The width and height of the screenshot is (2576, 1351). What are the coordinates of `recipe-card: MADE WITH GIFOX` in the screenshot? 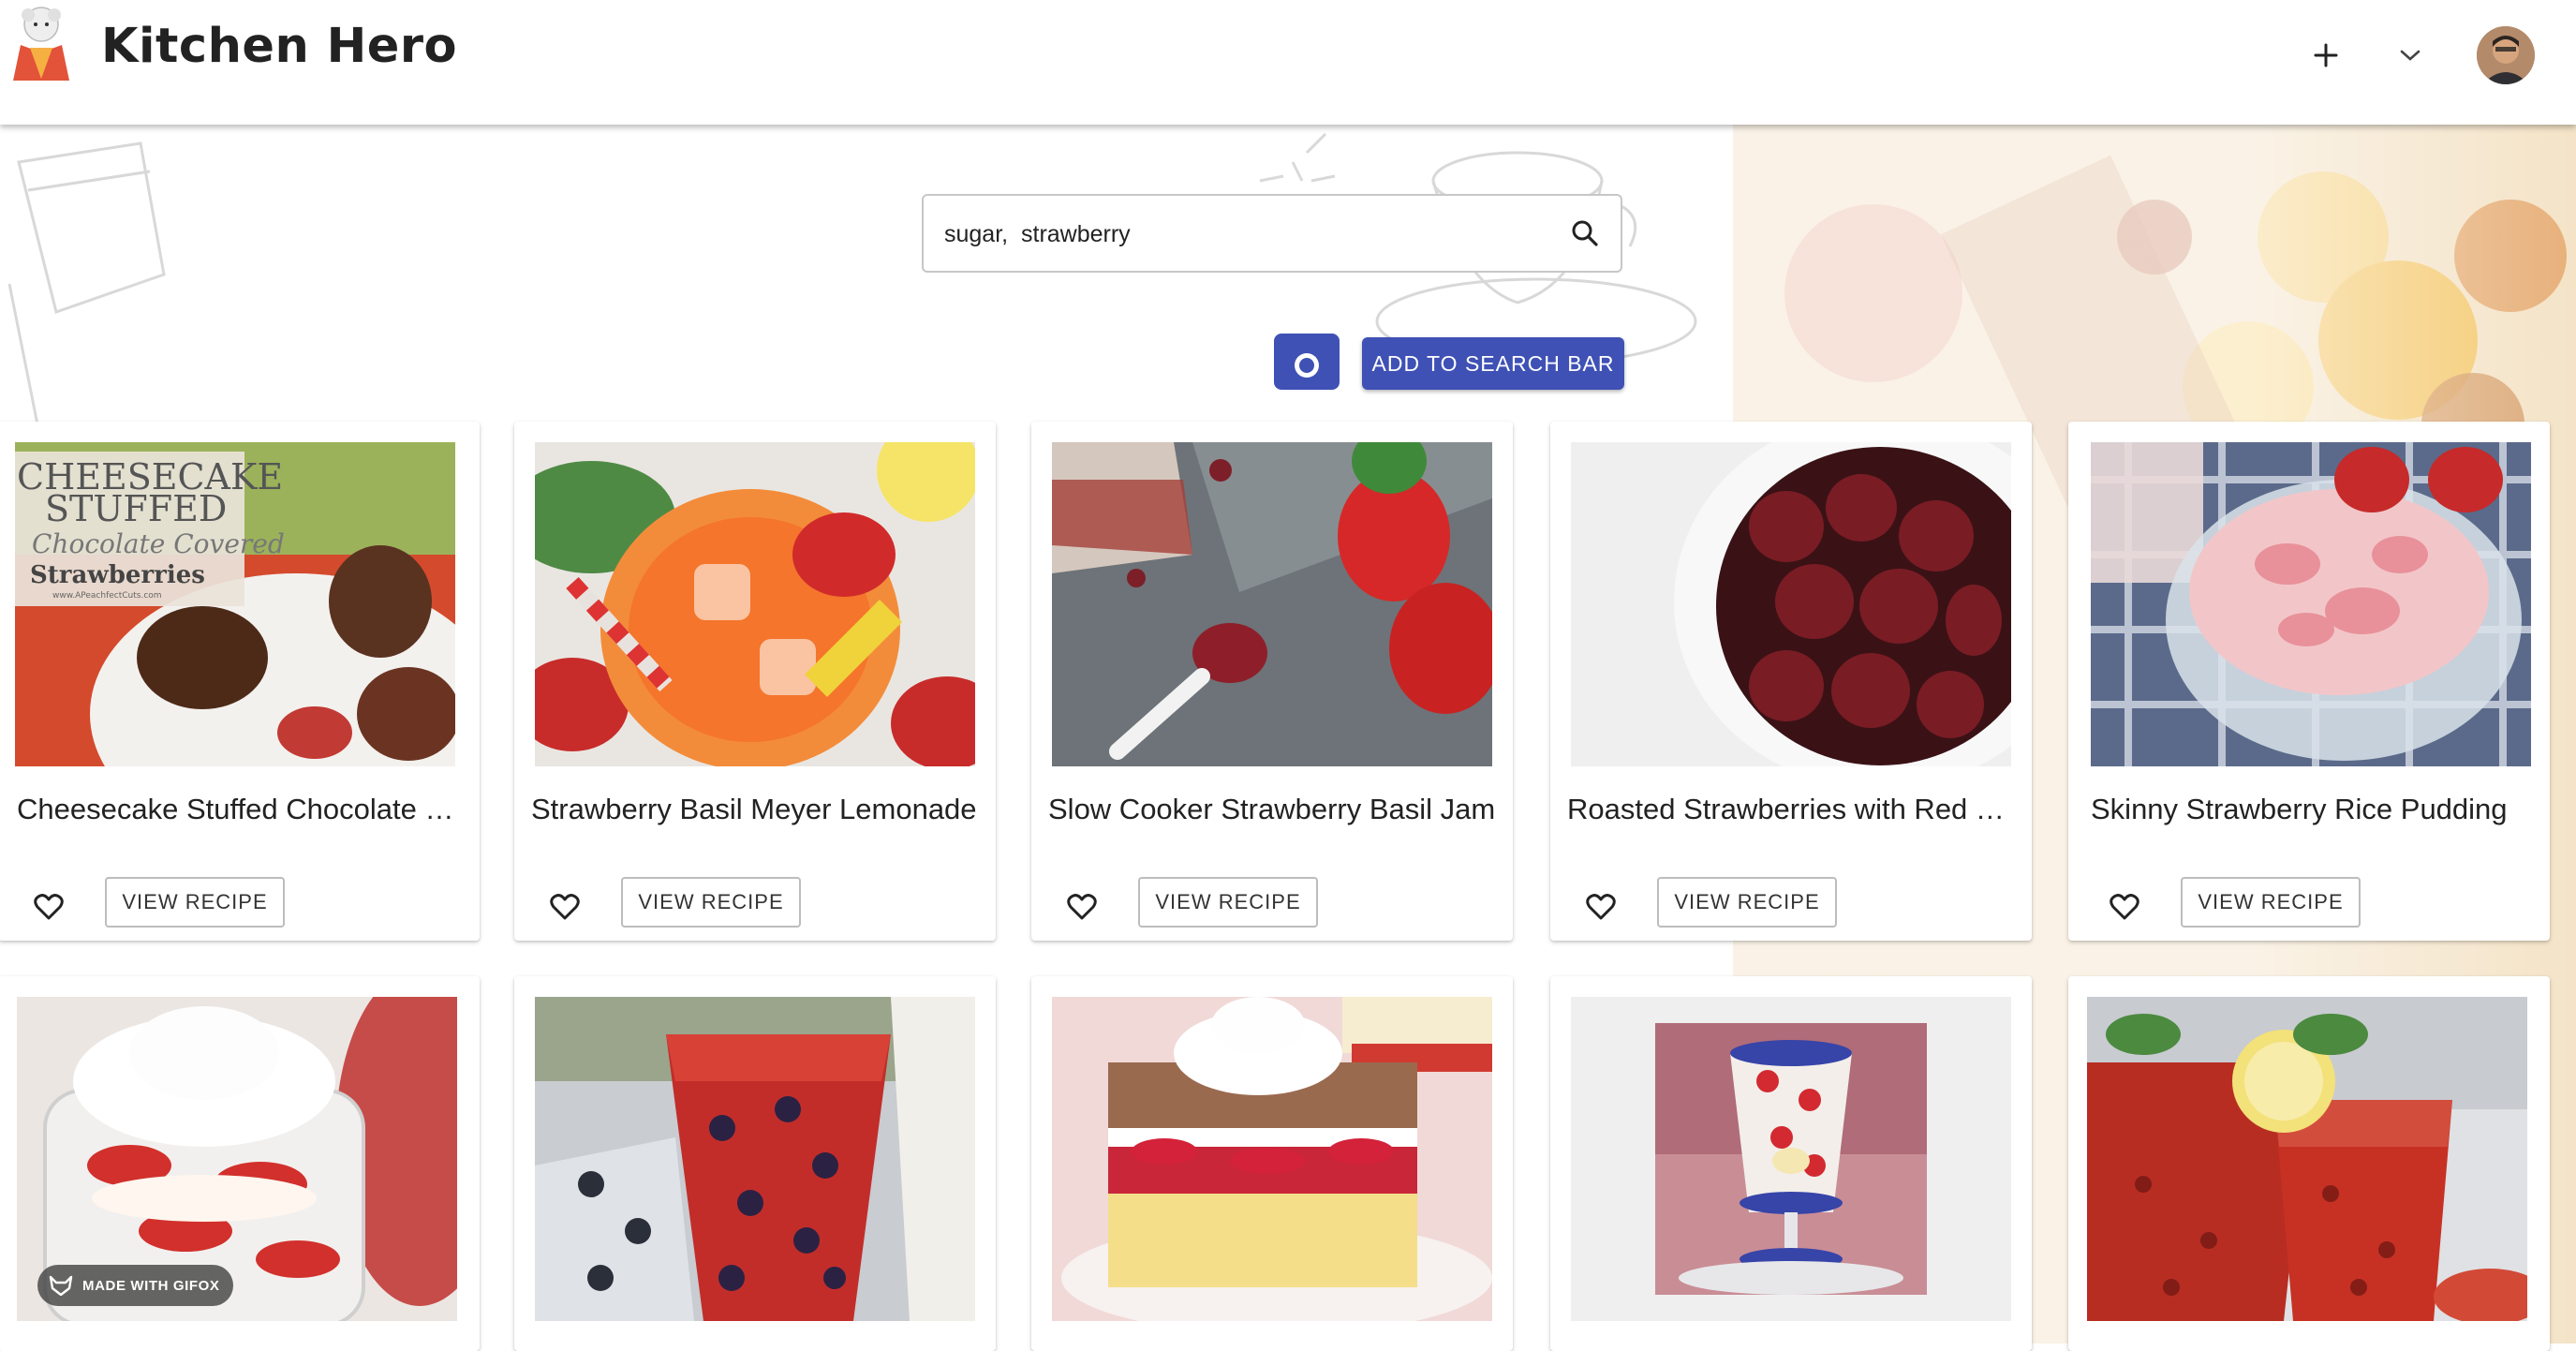 It's located at (240, 1164).